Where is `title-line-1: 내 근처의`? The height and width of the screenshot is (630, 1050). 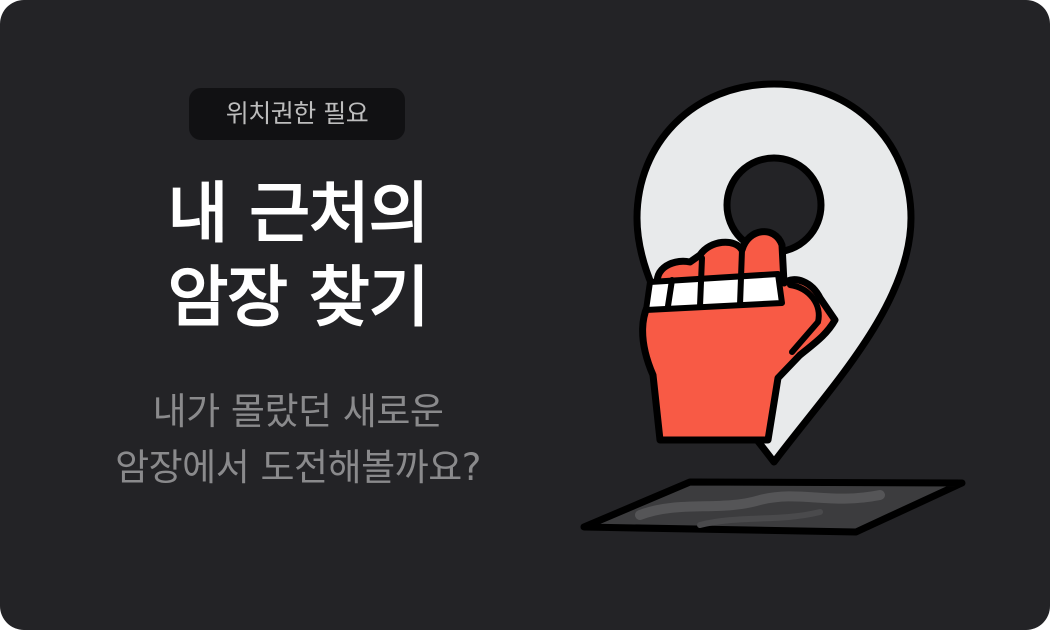
title-line-1: 내 근처의 is located at coordinates (298, 213).